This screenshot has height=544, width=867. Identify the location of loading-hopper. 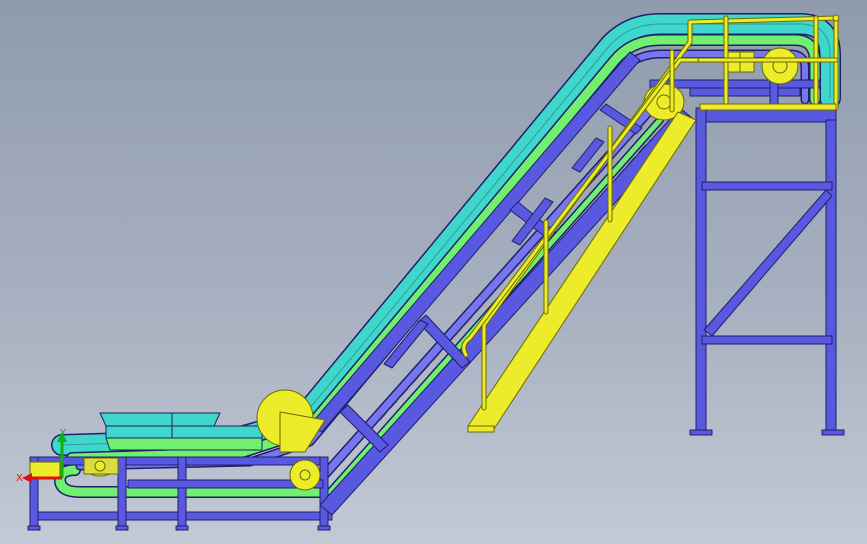
(181, 431).